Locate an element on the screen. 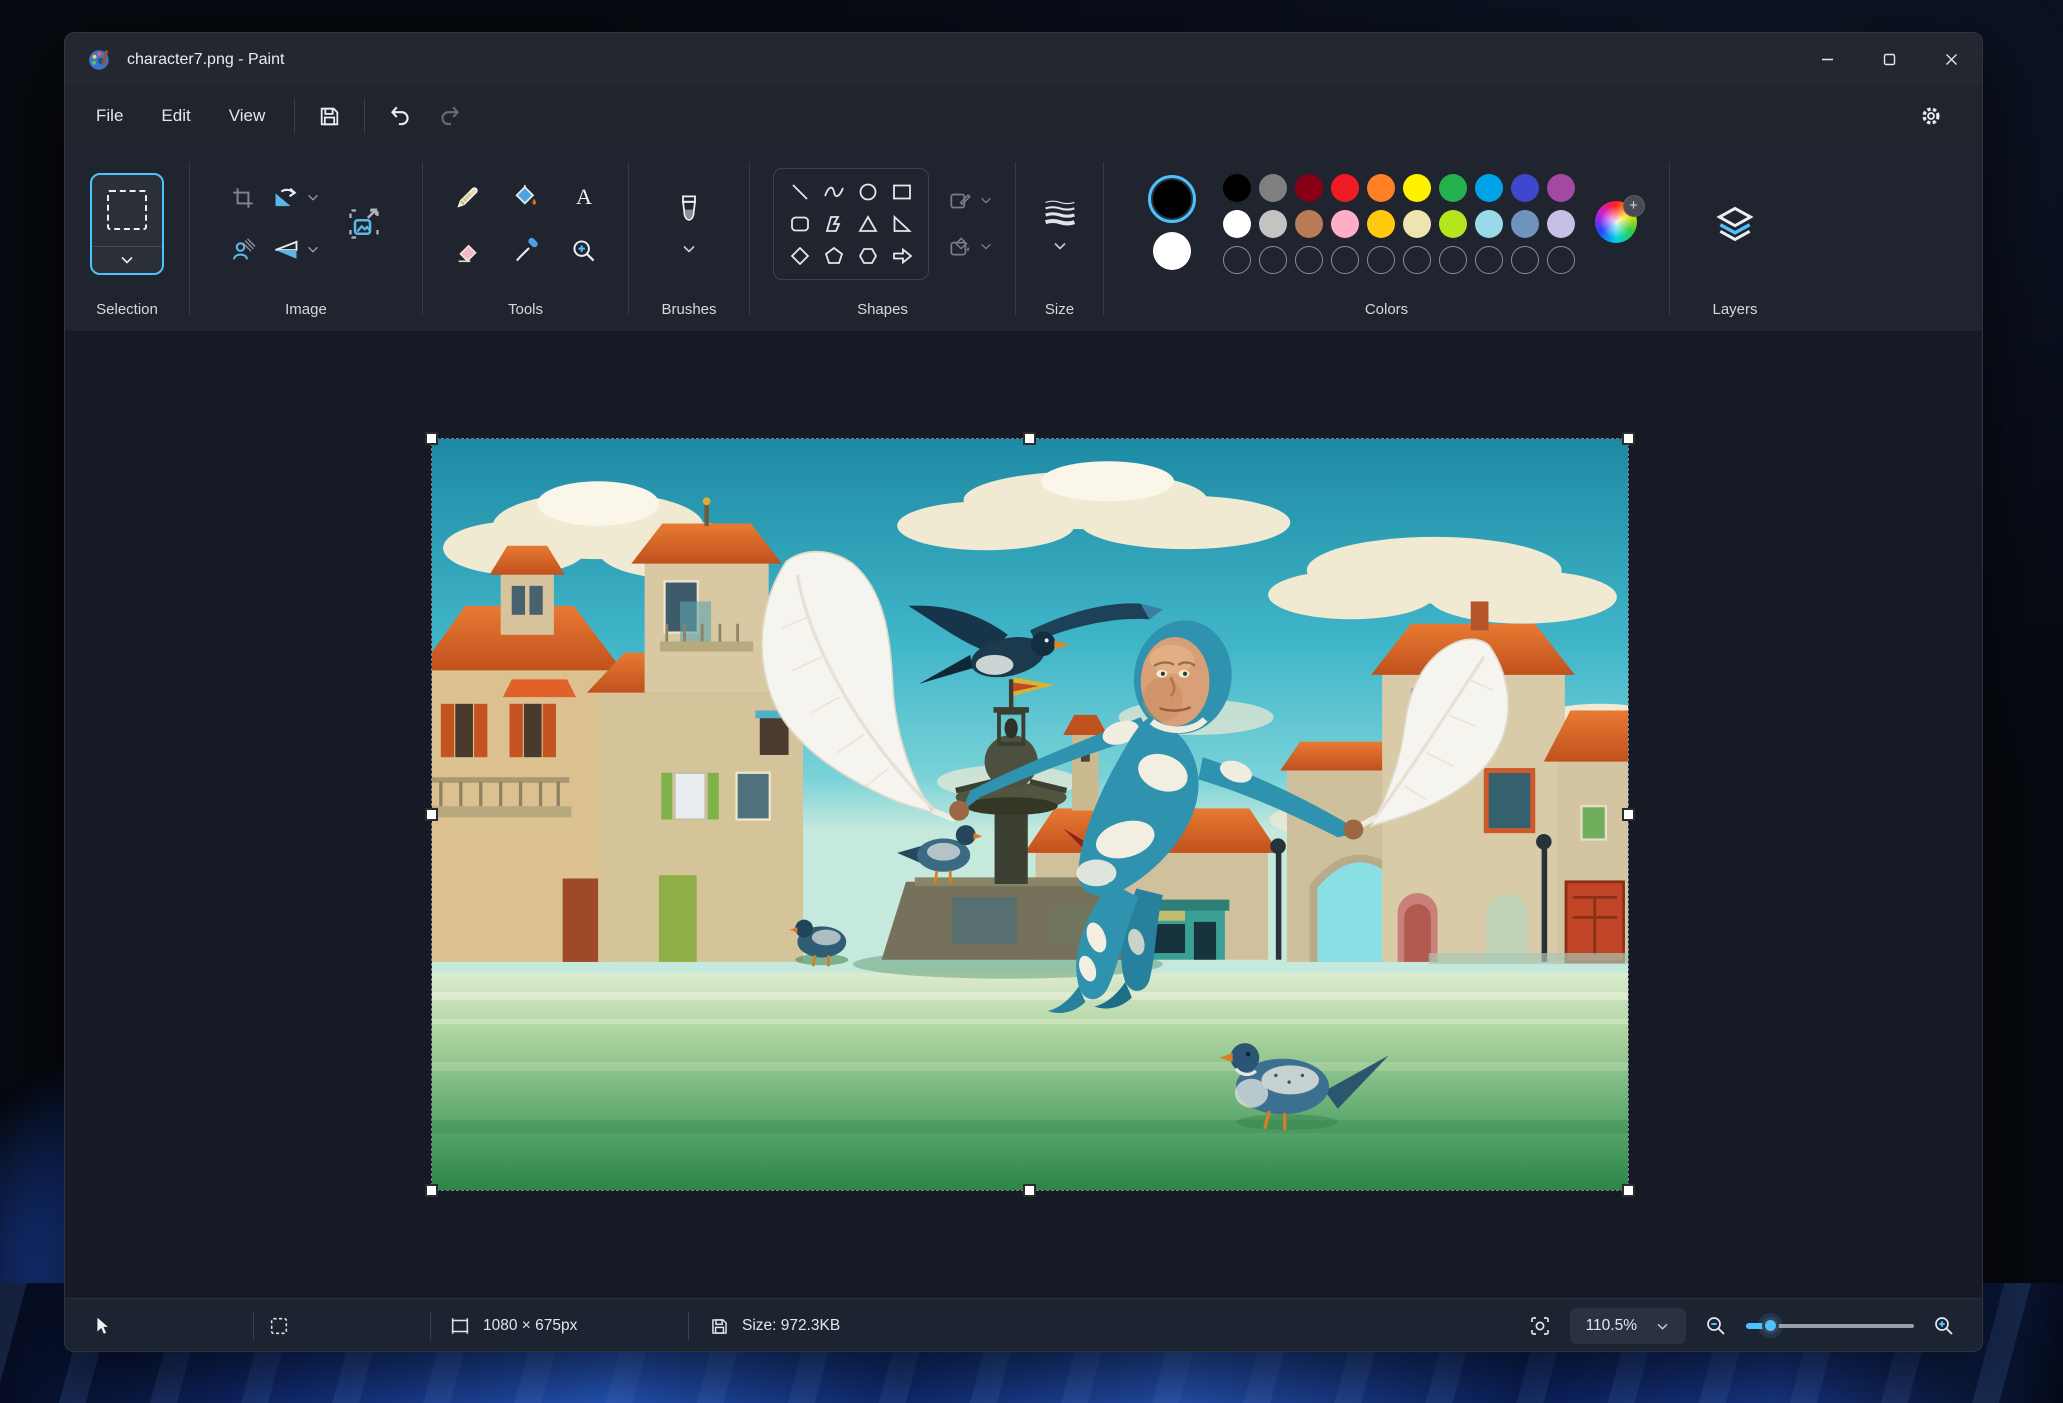  selection-dropdown is located at coordinates (127, 260).